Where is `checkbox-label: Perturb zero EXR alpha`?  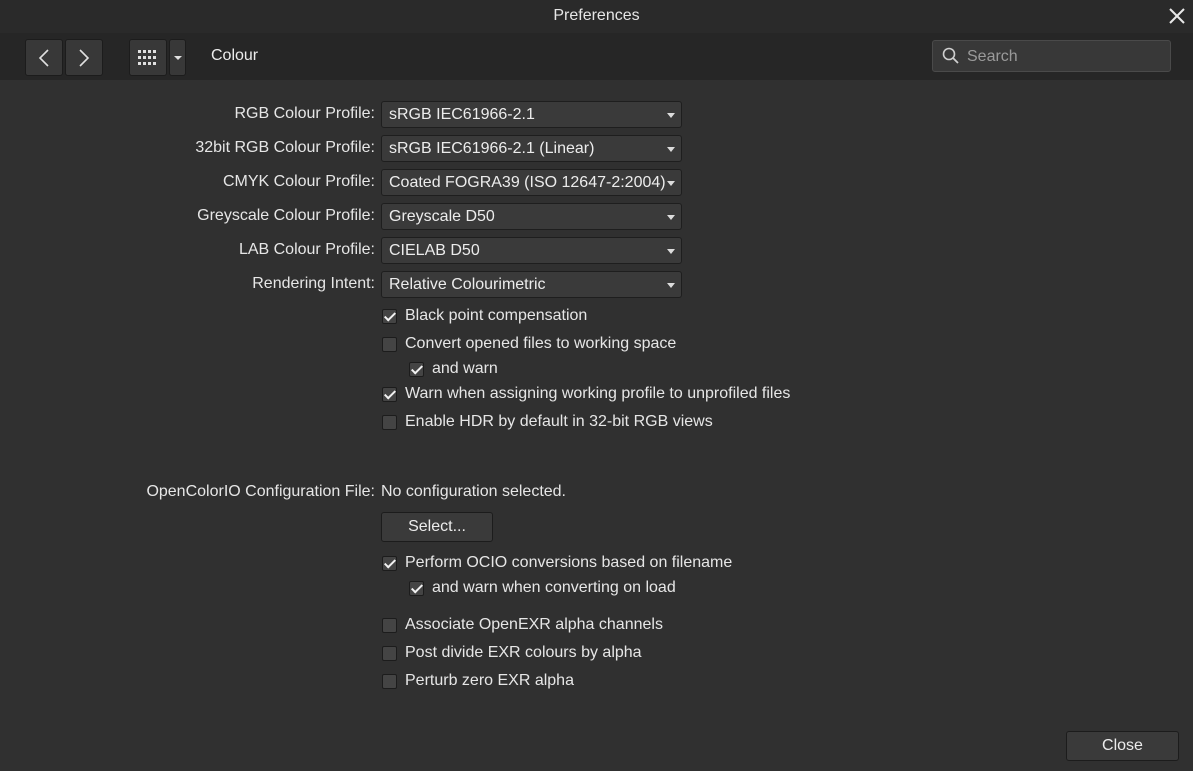 checkbox-label: Perturb zero EXR alpha is located at coordinates (489, 680).